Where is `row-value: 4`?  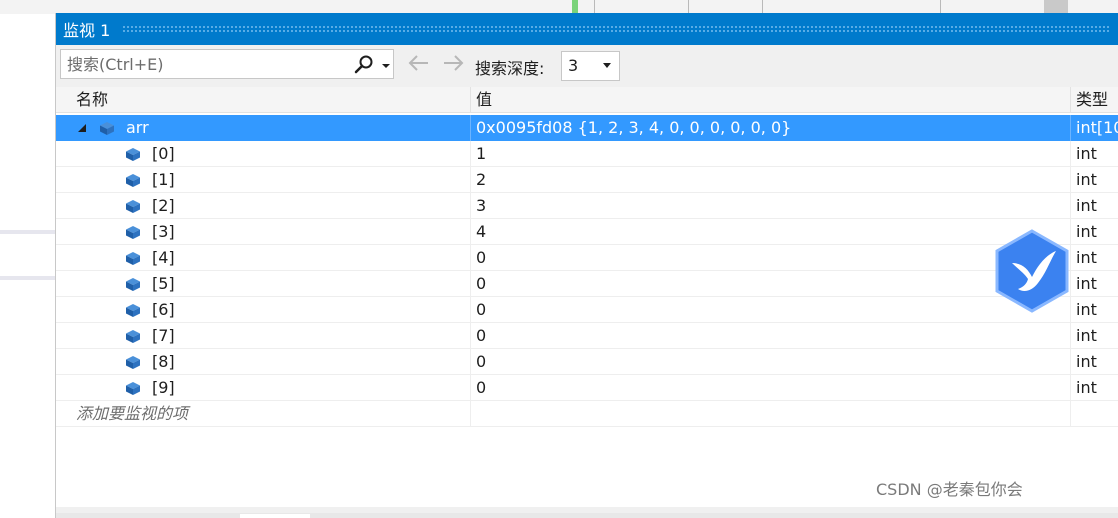 row-value: 4 is located at coordinates (771, 232).